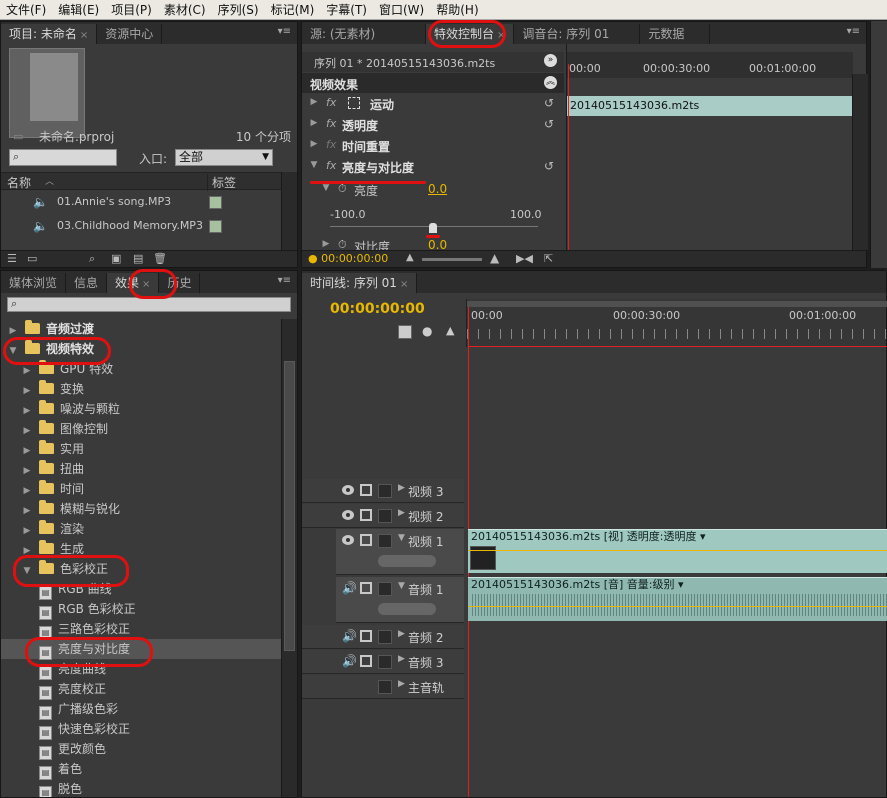  I want to click on project-scrollbar, so click(289, 211).